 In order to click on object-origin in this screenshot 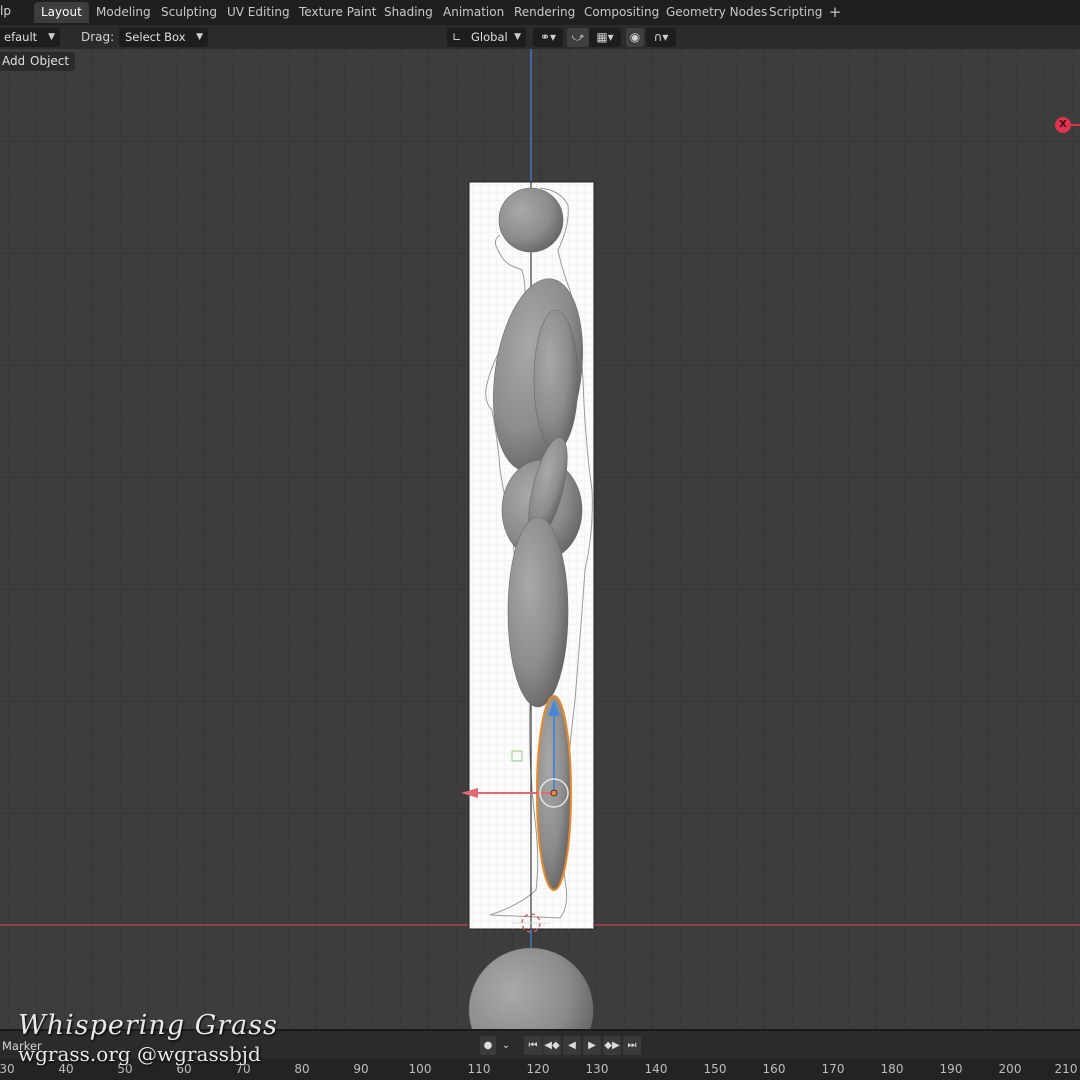, I will do `click(554, 793)`.